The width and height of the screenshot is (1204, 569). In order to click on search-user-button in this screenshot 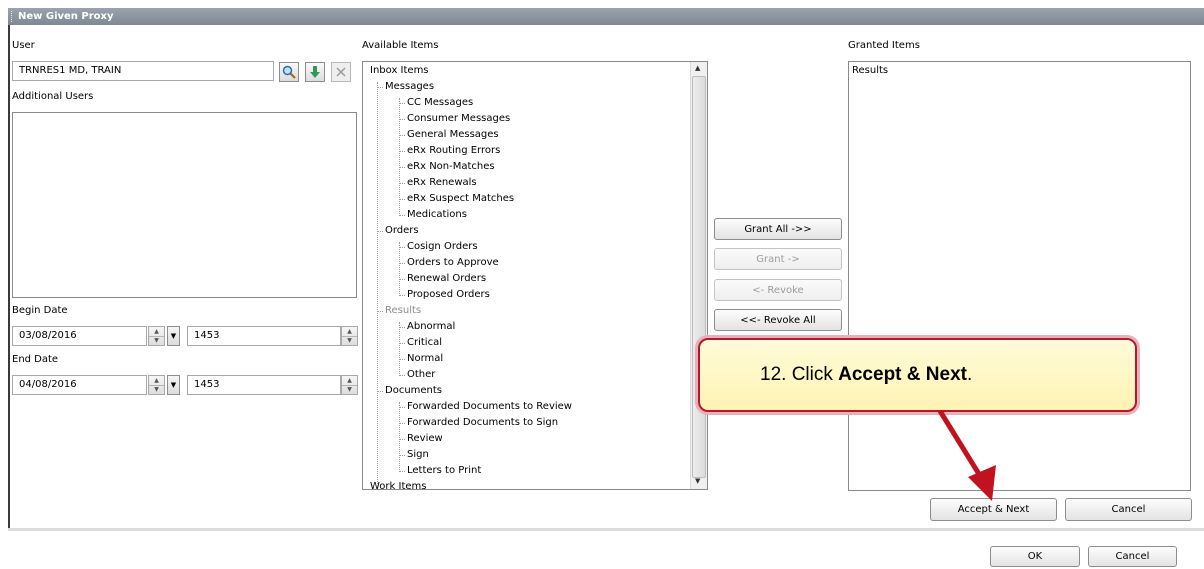, I will do `click(289, 72)`.